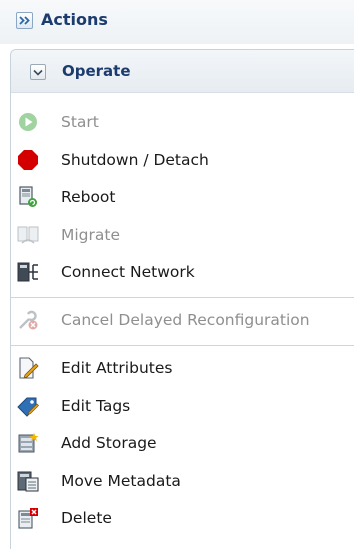  Describe the element at coordinates (177, 443) in the screenshot. I see `menu-item-add-storage: Add Storage` at that location.